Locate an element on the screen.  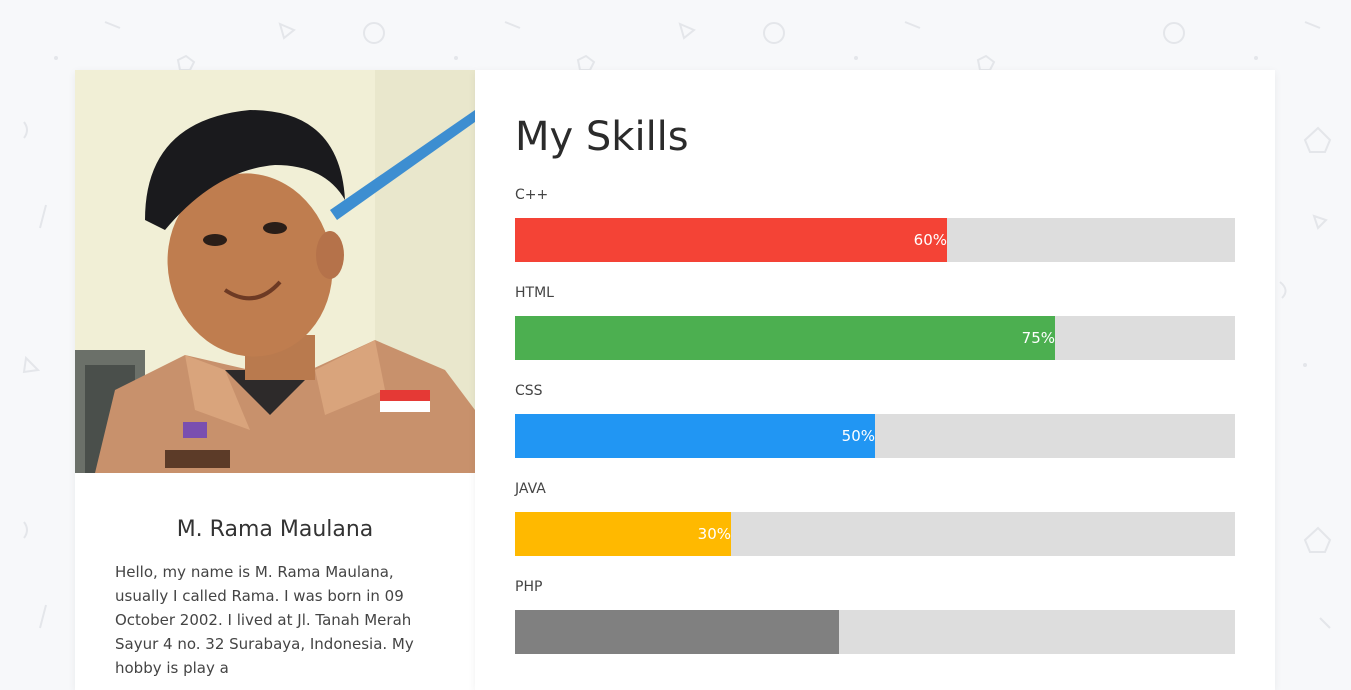
skill-progress-track is located at coordinates (875, 632).